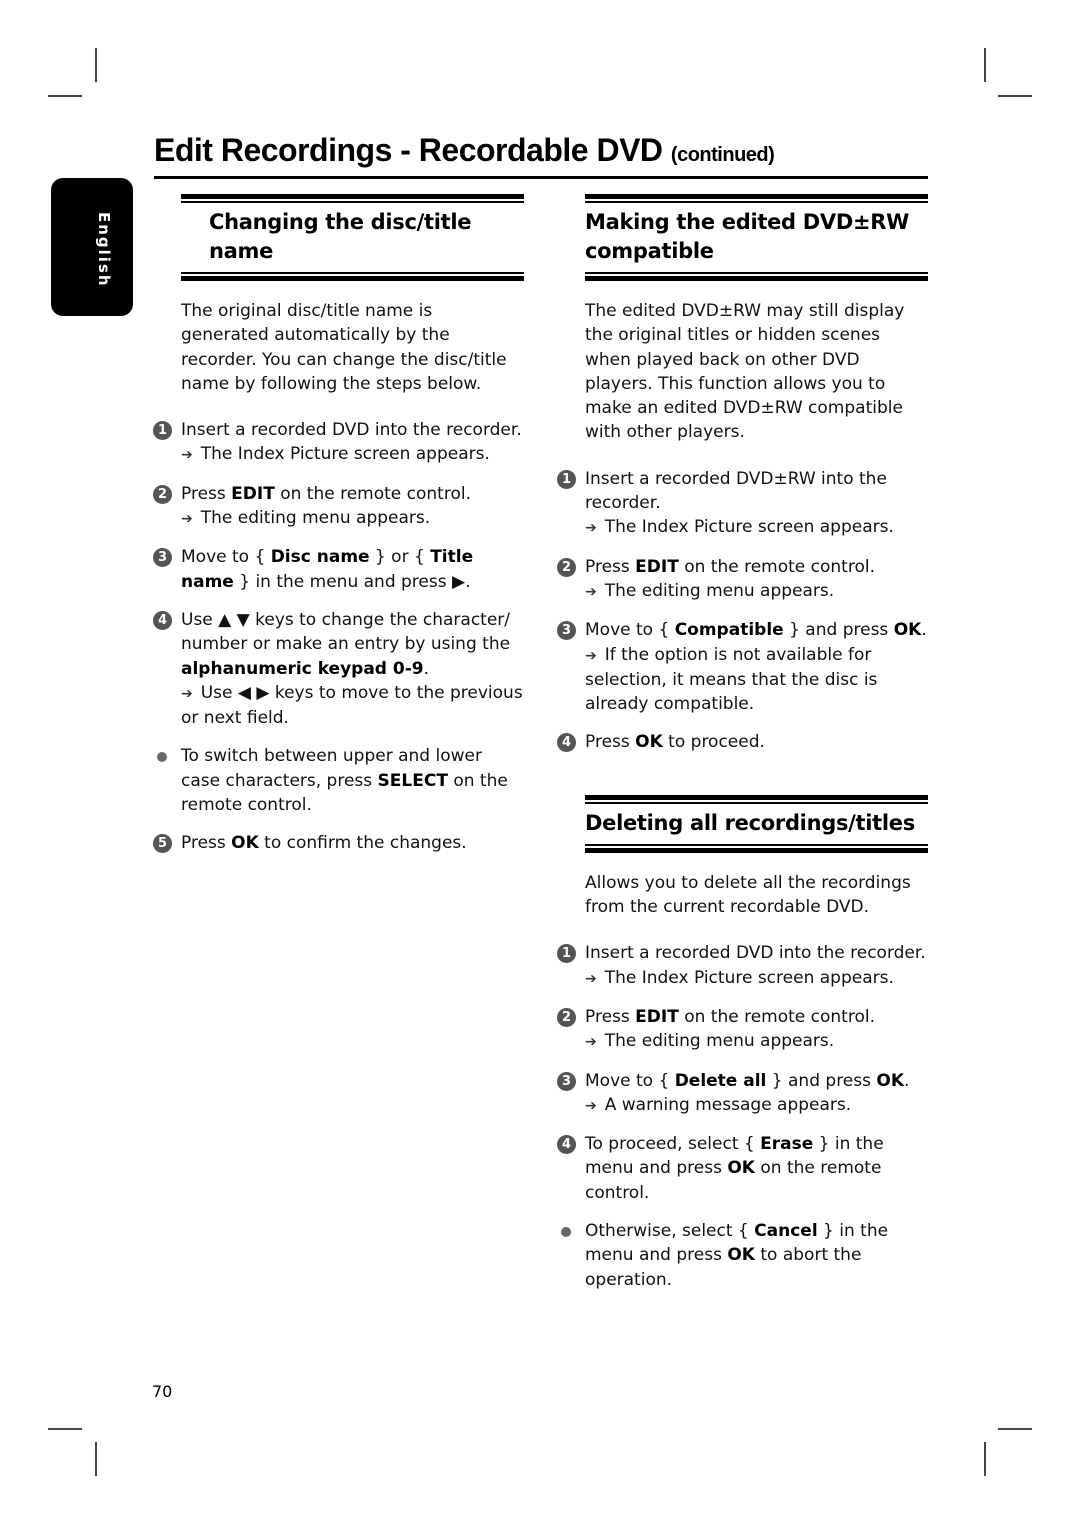  Describe the element at coordinates (787, 1144) in the screenshot. I see `menu-option: Erase` at that location.